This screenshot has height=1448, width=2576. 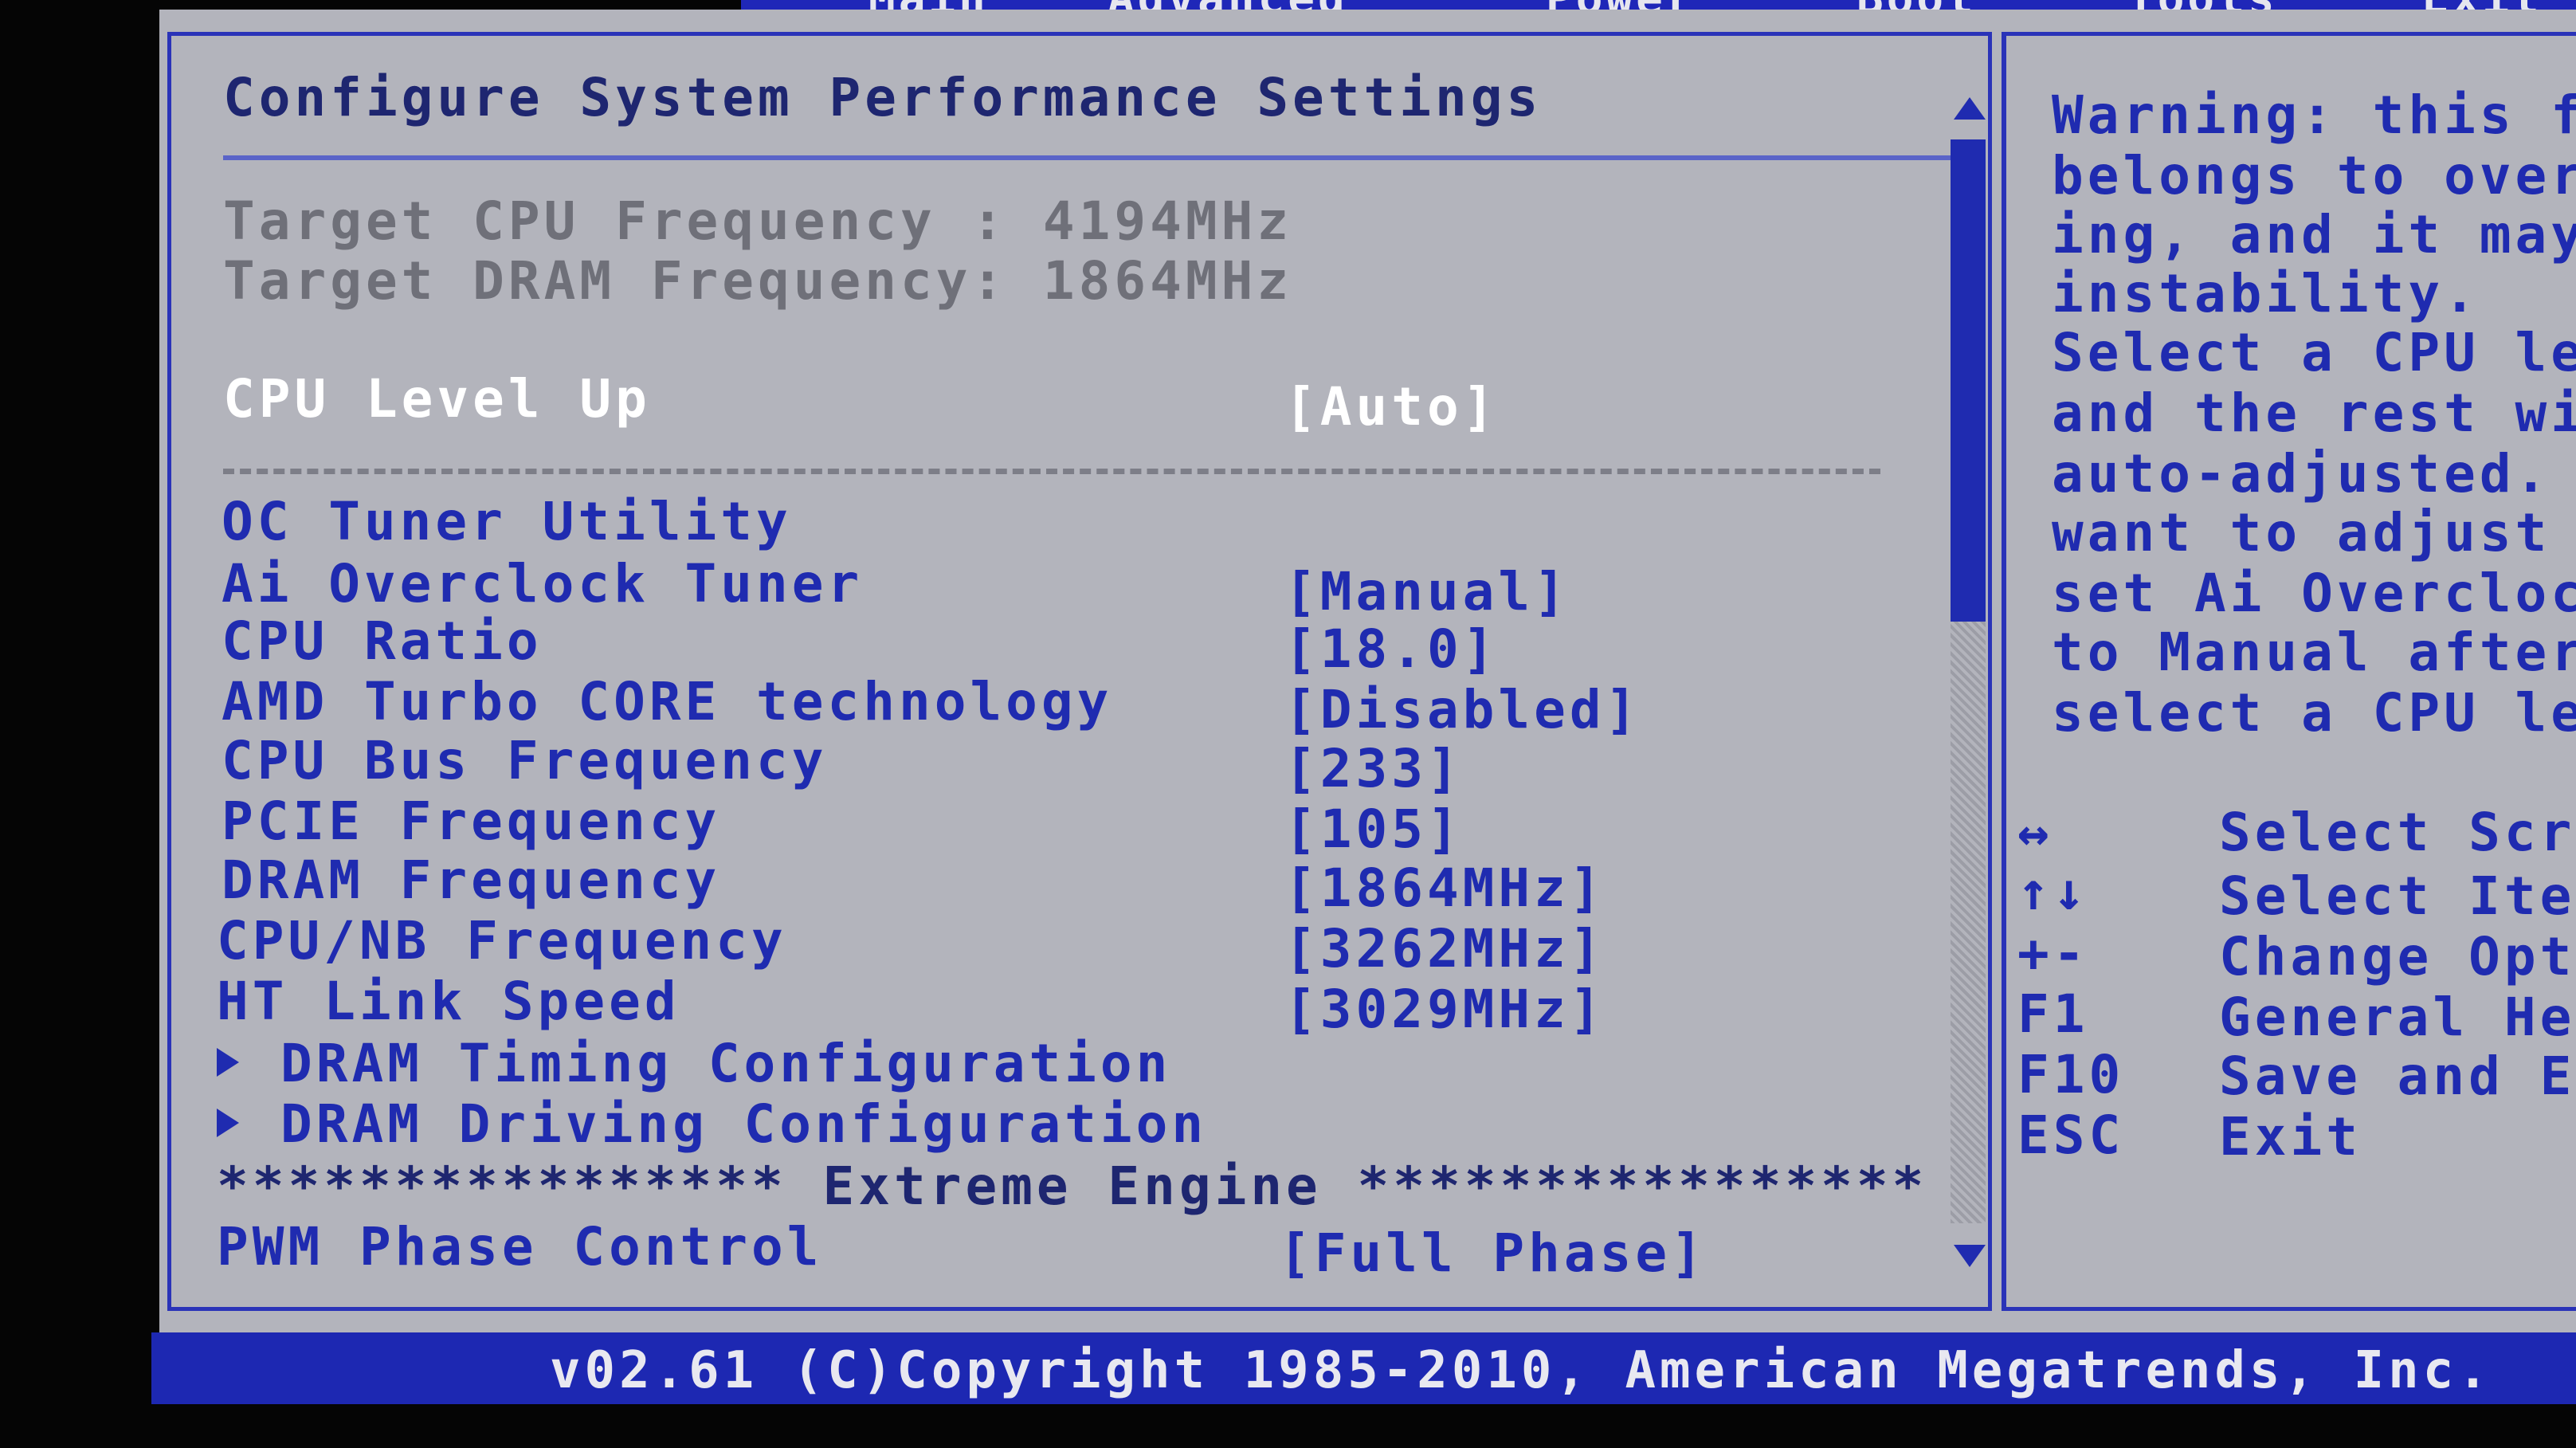 I want to click on cpu-bus-frequency-label: CPU Bus Frequency, so click(x=525, y=761).